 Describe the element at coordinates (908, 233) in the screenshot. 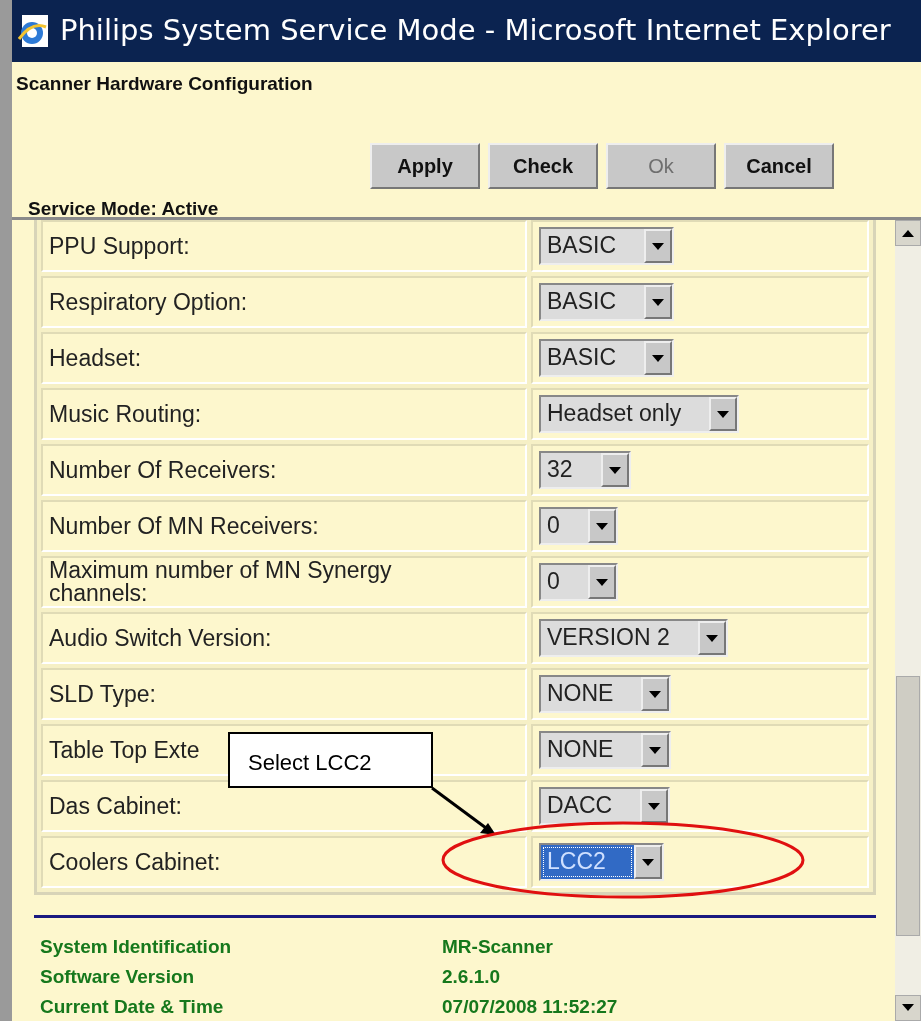

I see `scroll-up-icon` at that location.